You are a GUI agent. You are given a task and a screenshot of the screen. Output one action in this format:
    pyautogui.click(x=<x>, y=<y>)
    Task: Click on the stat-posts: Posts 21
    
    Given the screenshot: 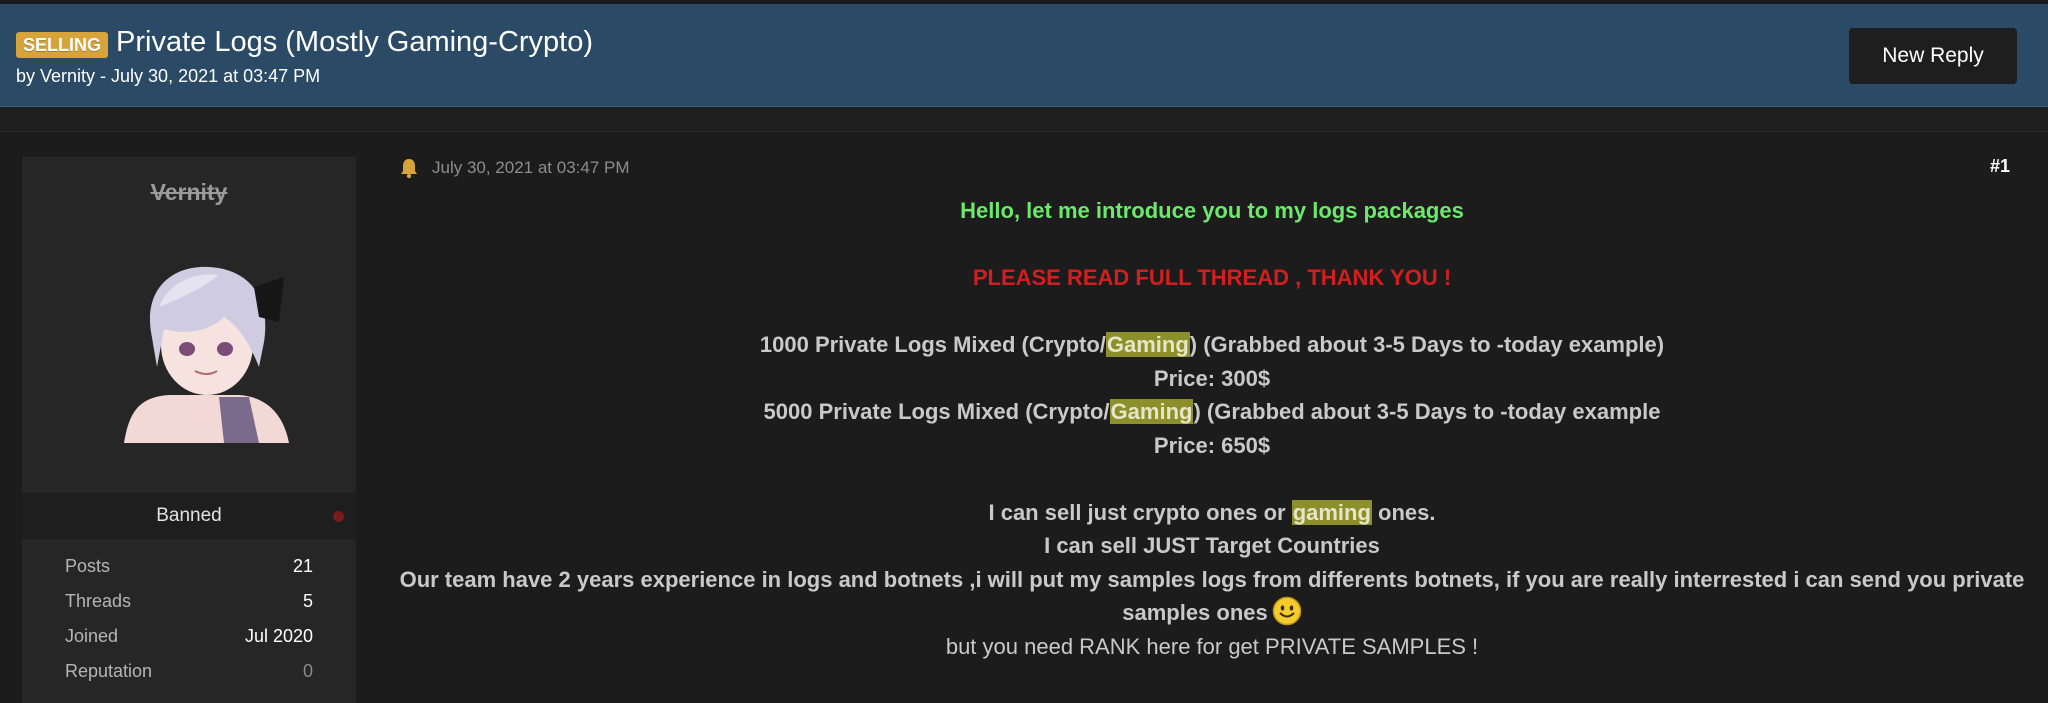 What is the action you would take?
    pyautogui.click(x=189, y=566)
    